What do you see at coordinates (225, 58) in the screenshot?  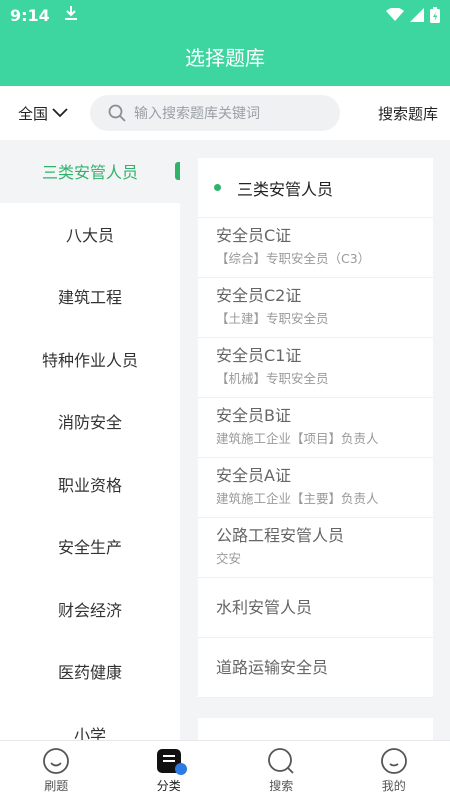 I see `page-title: 选择题库` at bounding box center [225, 58].